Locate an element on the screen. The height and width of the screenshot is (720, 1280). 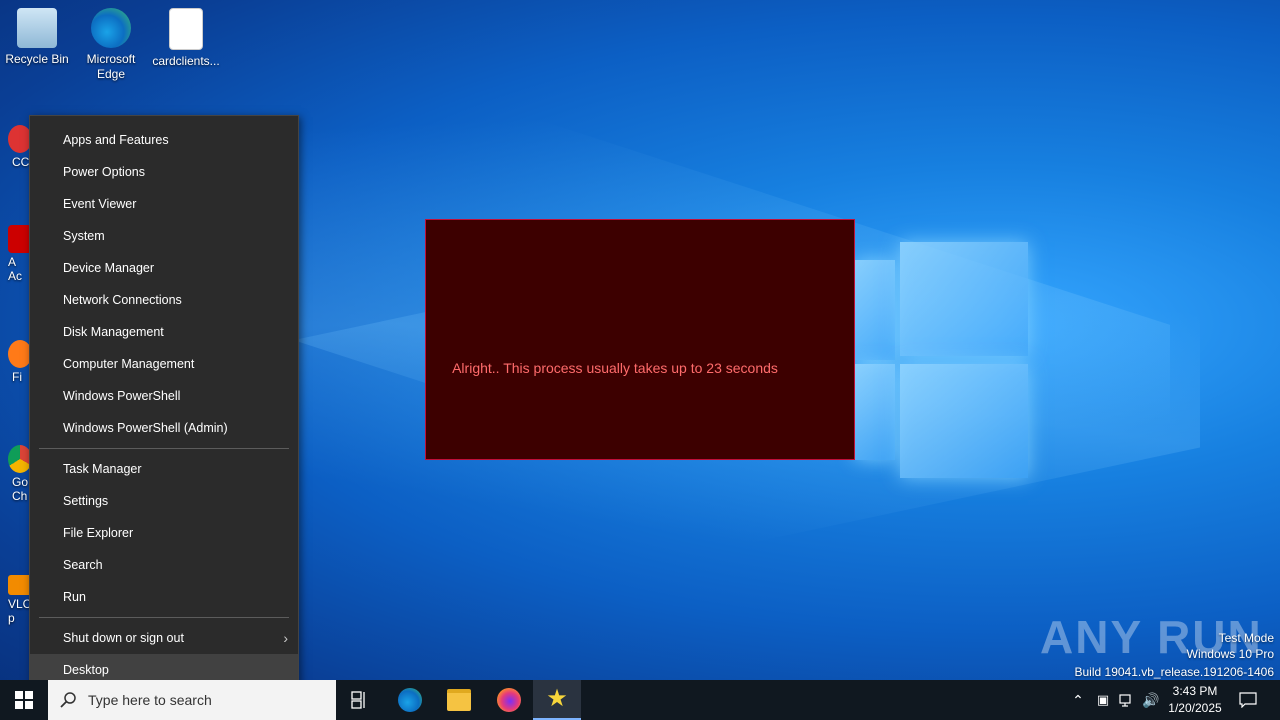
network-tray-button is located at coordinates (1127, 700).